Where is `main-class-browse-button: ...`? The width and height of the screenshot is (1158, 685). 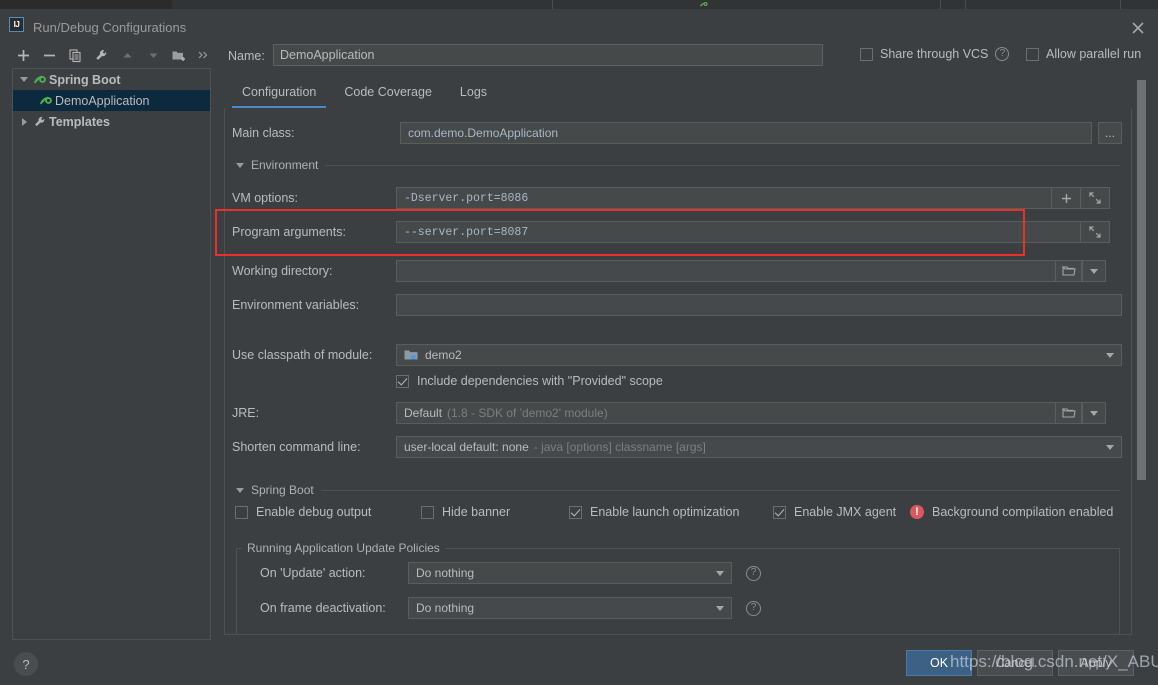 main-class-browse-button: ... is located at coordinates (1110, 133).